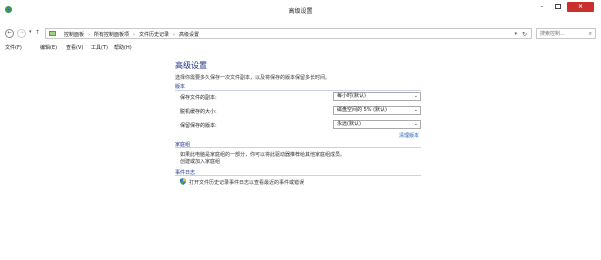 This screenshot has height=260, width=601. What do you see at coordinates (246, 182) in the screenshot?
I see `event-log-link: 打开文件历史记录事件日志以查看最近的事件或错误` at bounding box center [246, 182].